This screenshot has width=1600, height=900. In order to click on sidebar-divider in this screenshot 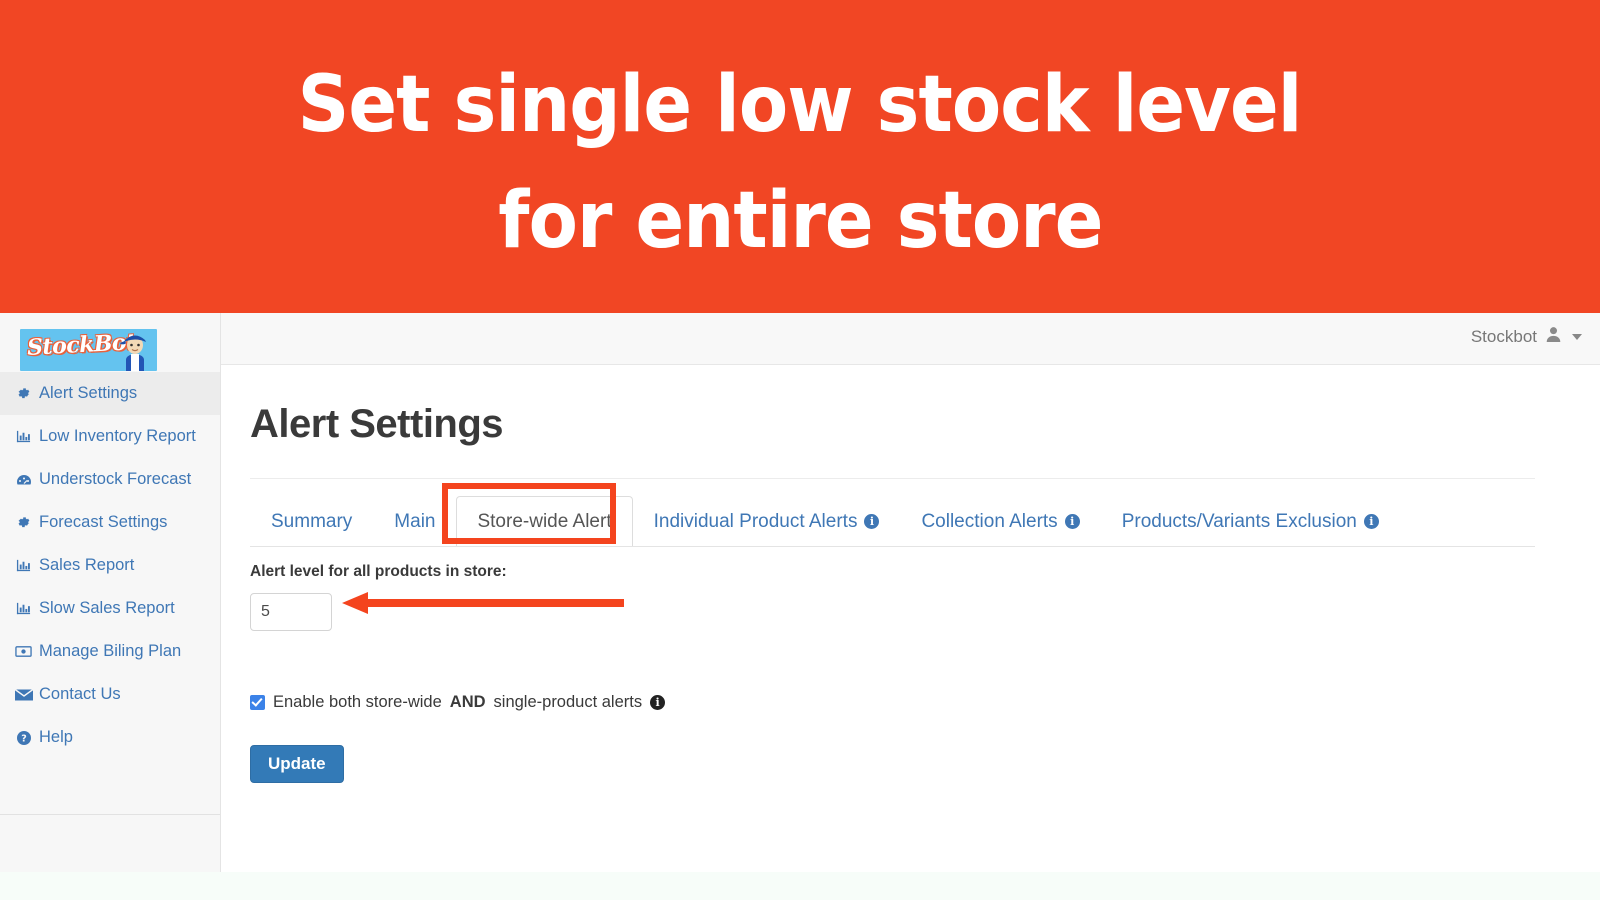, I will do `click(110, 814)`.